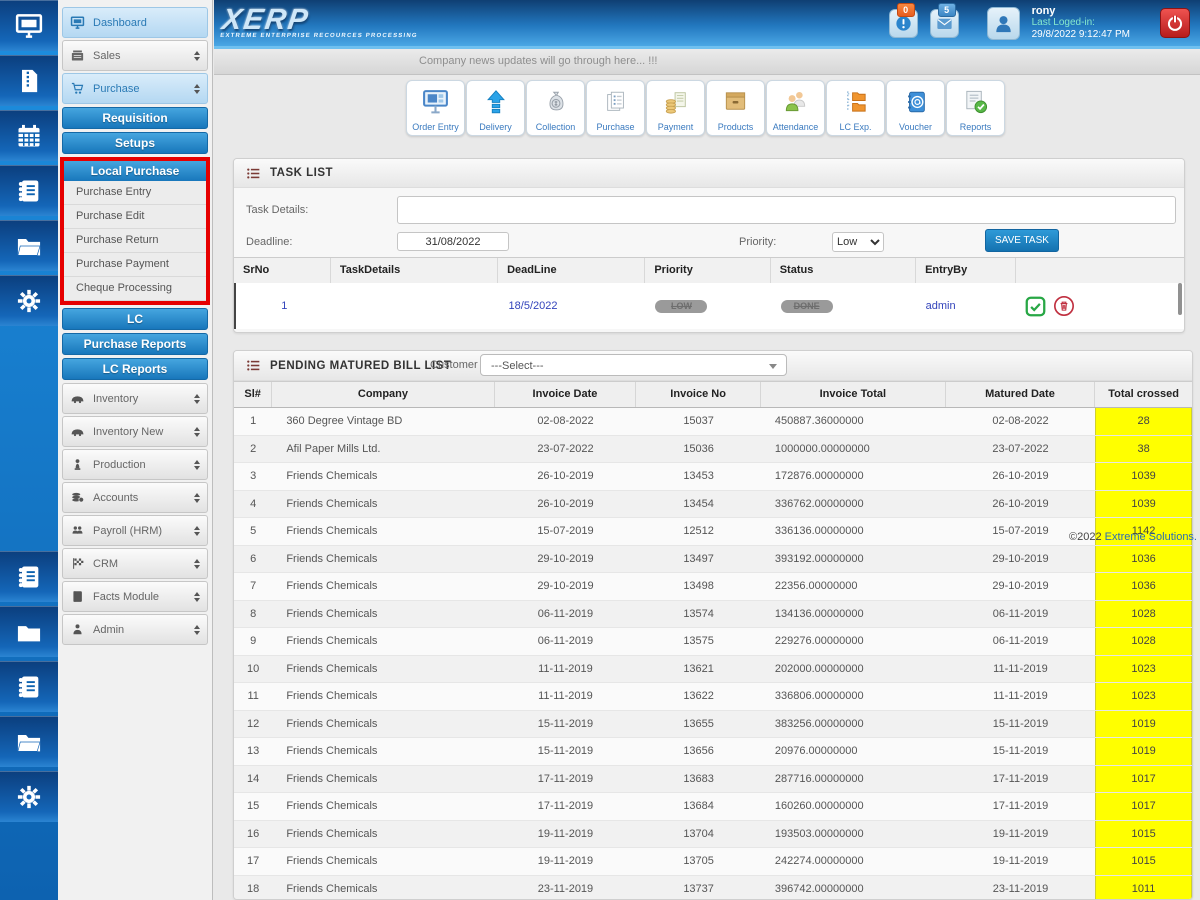  What do you see at coordinates (135, 431) in the screenshot?
I see `sidebar-item-inventory-new: Inventory New` at bounding box center [135, 431].